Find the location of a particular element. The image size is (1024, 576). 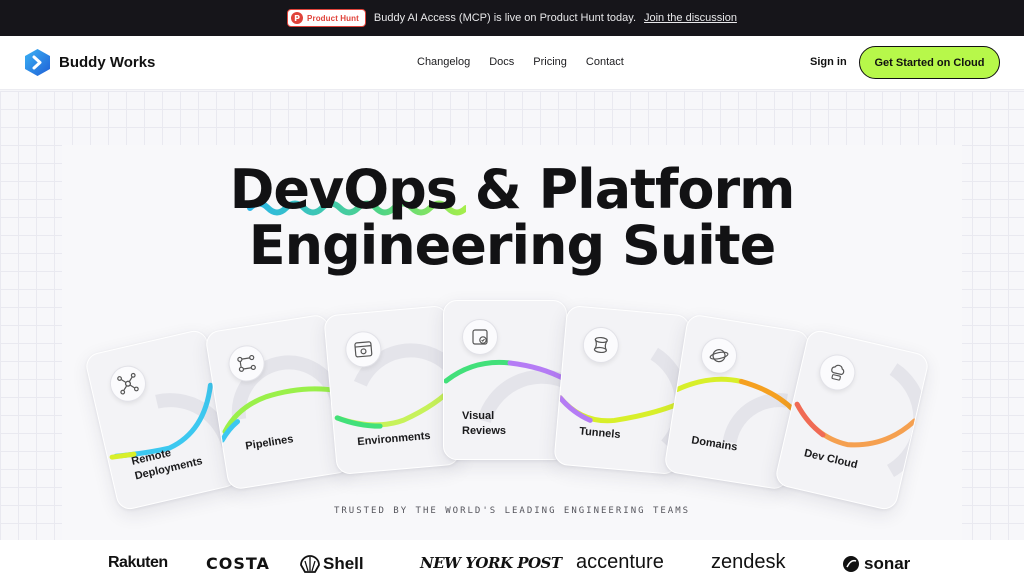

visual-review-icon is located at coordinates (480, 337).